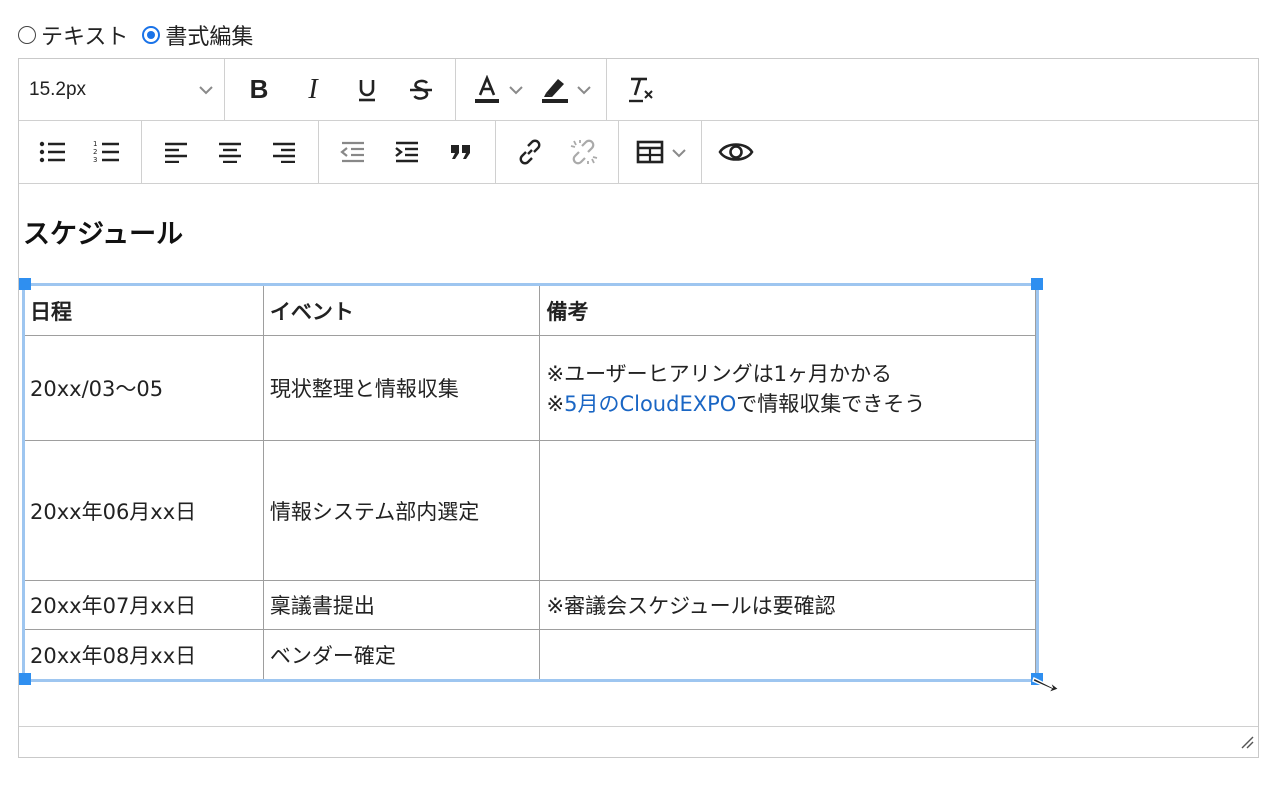  What do you see at coordinates (206, 90) in the screenshot?
I see `chevron-down-icon` at bounding box center [206, 90].